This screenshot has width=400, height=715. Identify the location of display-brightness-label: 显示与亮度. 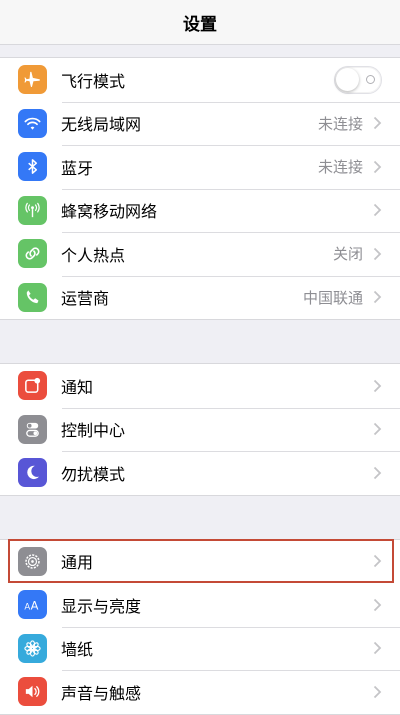
(101, 606).